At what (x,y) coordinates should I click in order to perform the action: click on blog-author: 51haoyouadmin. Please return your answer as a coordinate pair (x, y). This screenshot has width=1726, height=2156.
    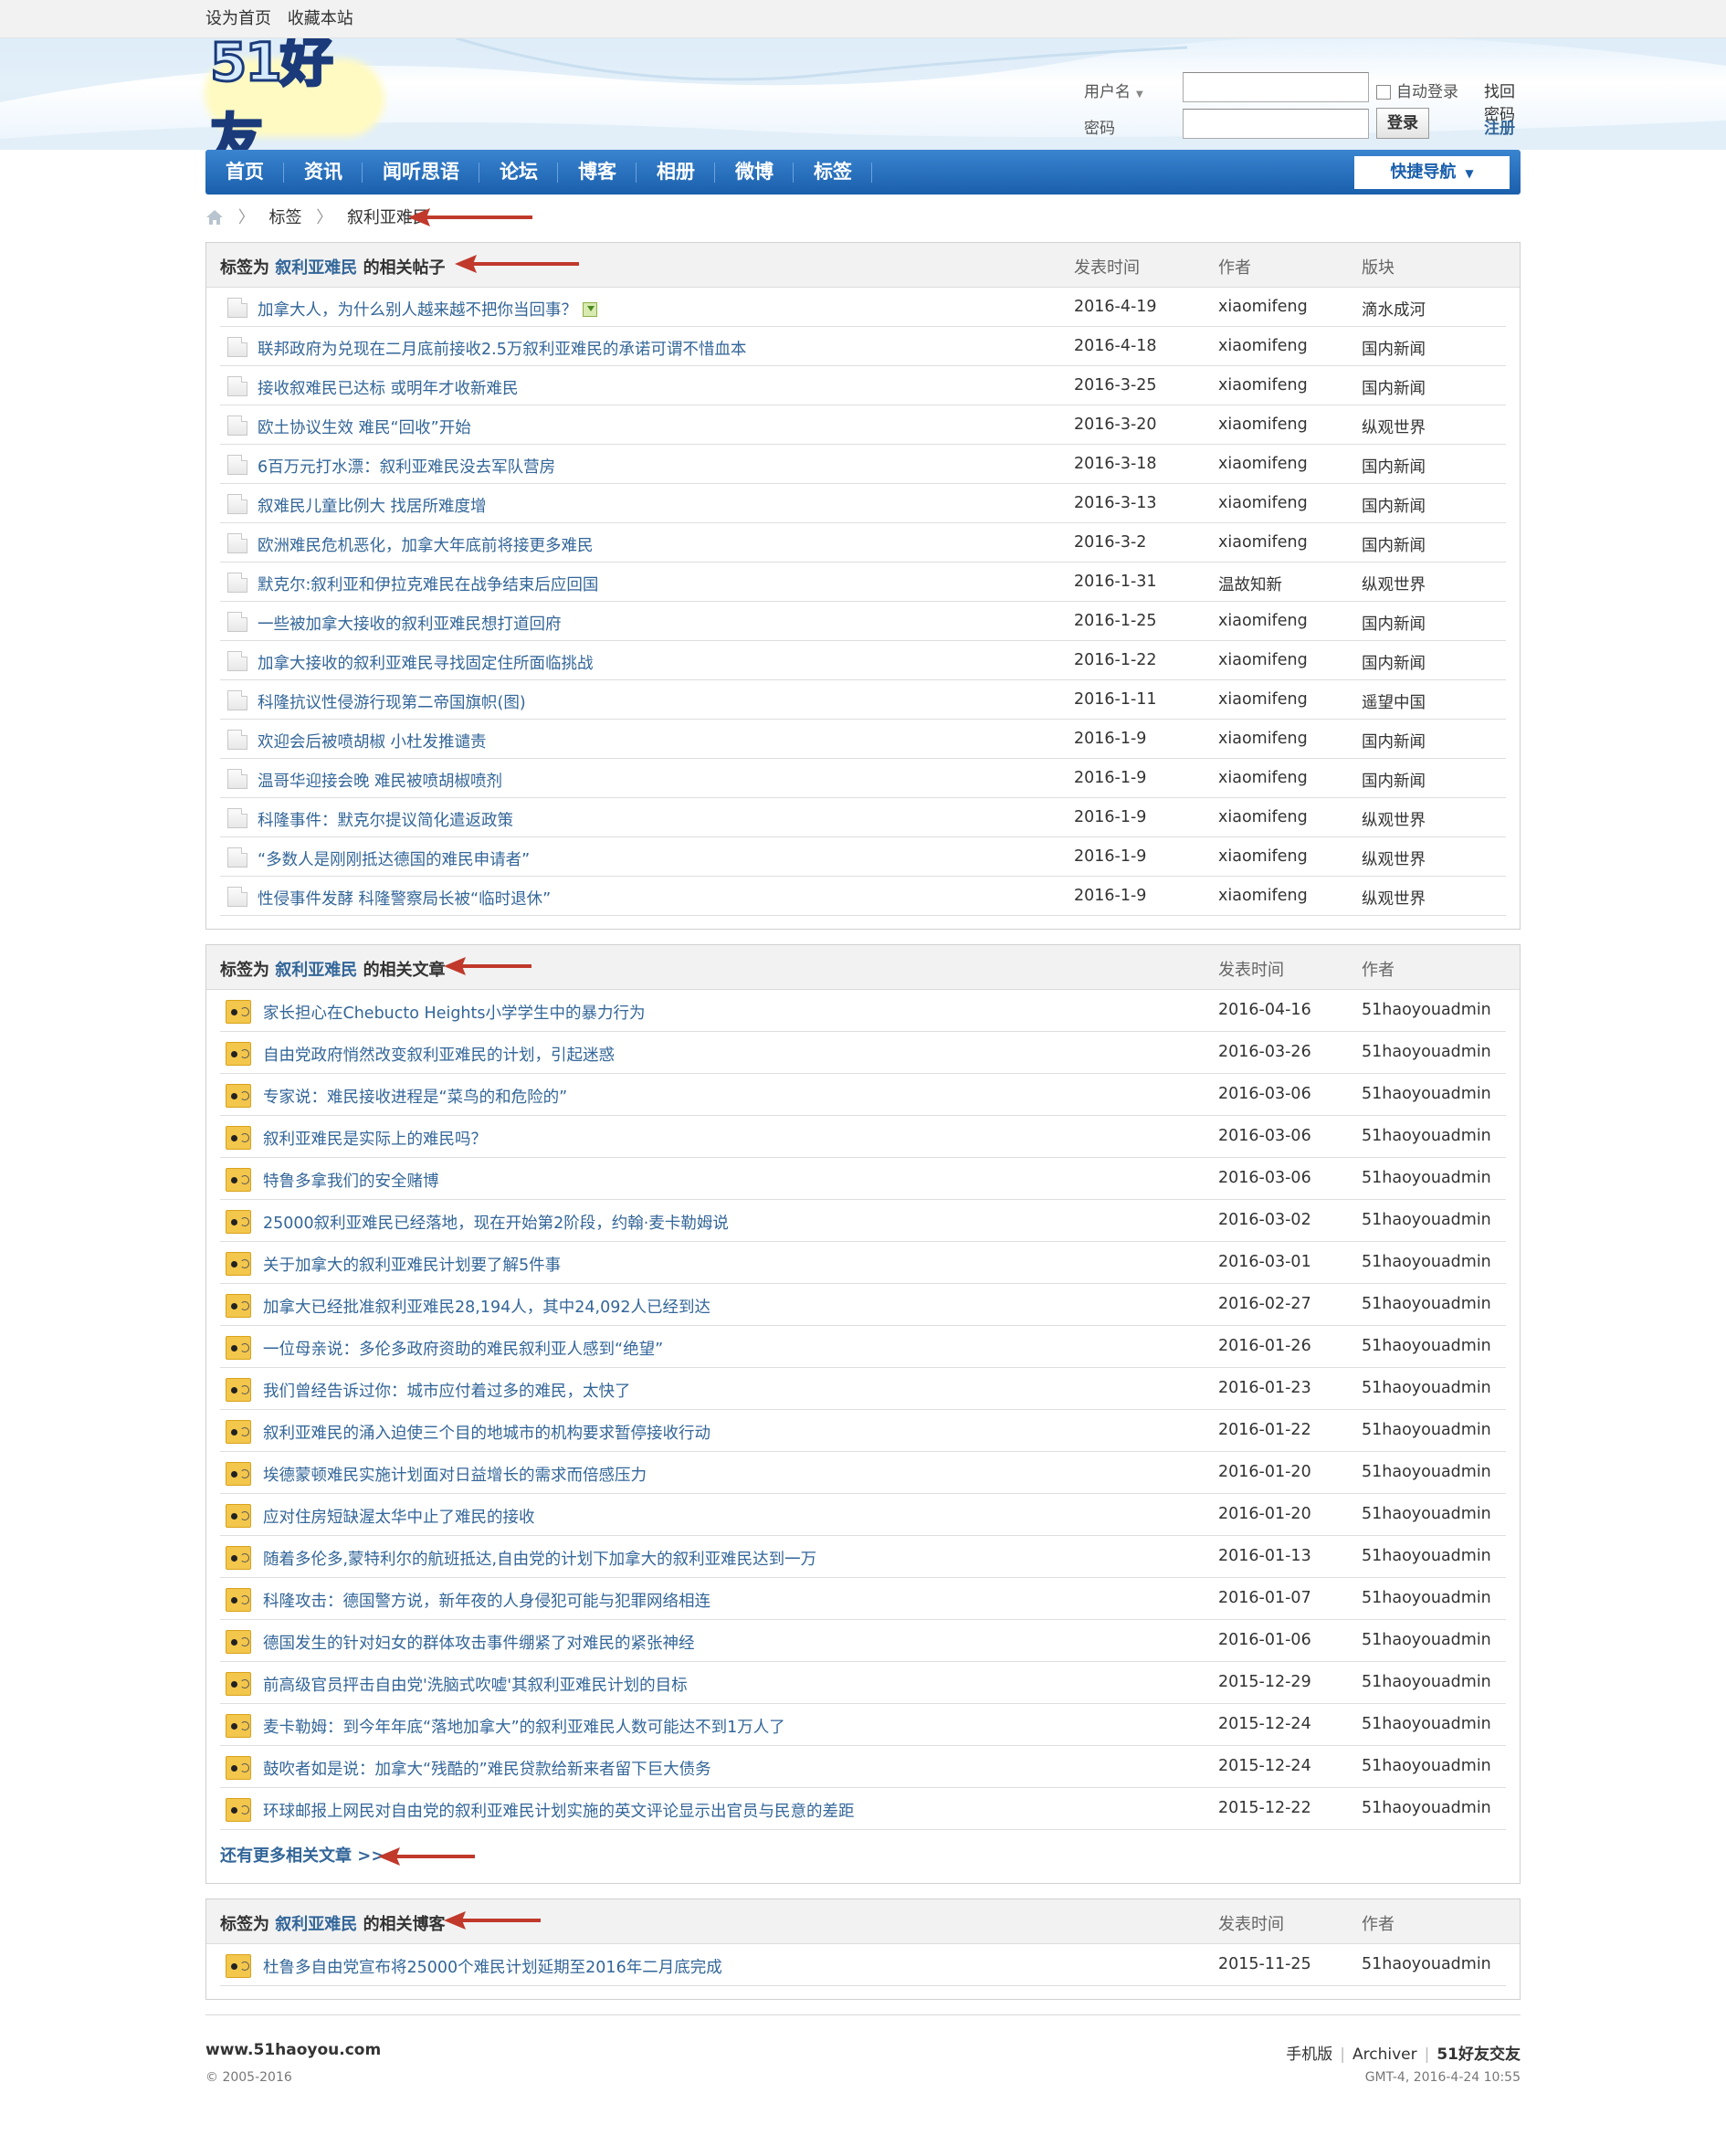
    Looking at the image, I should click on (1427, 1964).